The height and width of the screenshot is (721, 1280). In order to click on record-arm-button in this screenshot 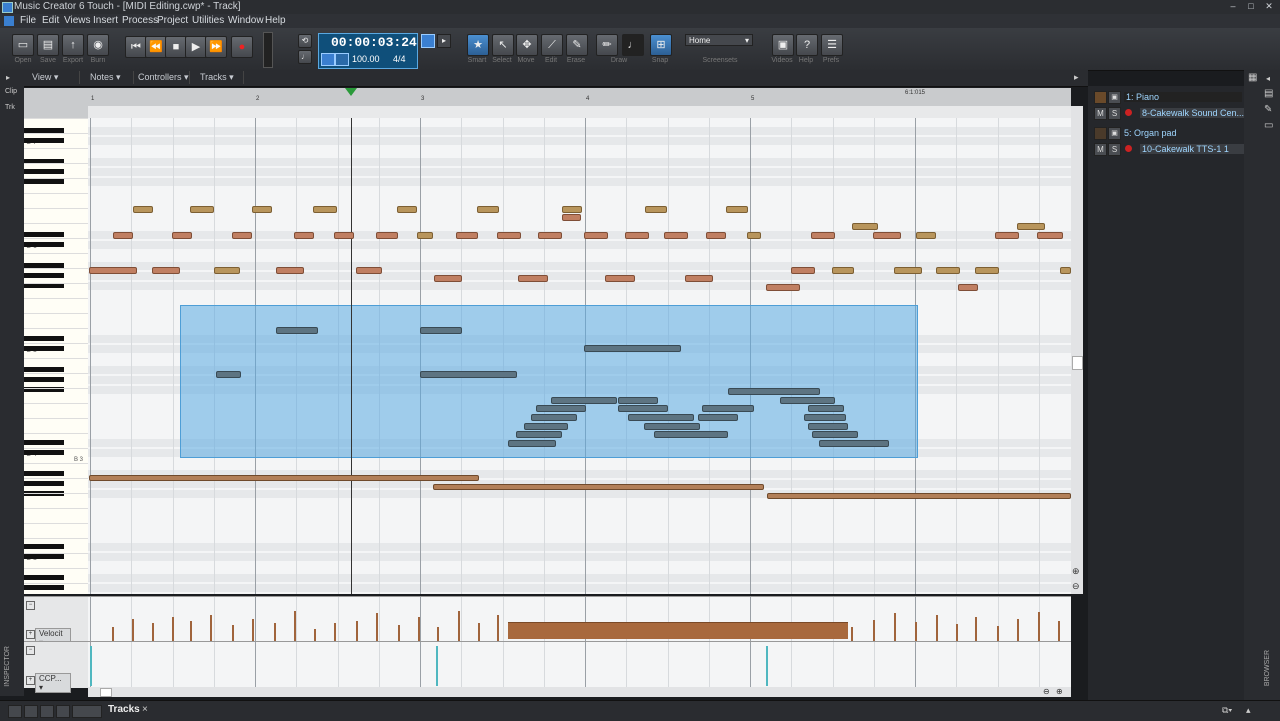, I will do `click(1128, 148)`.